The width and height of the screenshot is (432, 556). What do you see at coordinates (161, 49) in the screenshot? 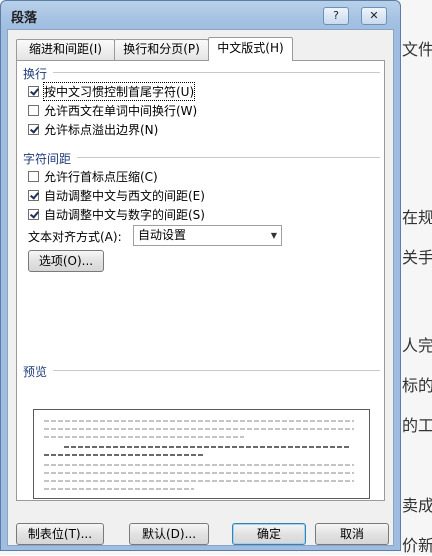
I see `tab-line-page-break: 换行和分页(P)` at bounding box center [161, 49].